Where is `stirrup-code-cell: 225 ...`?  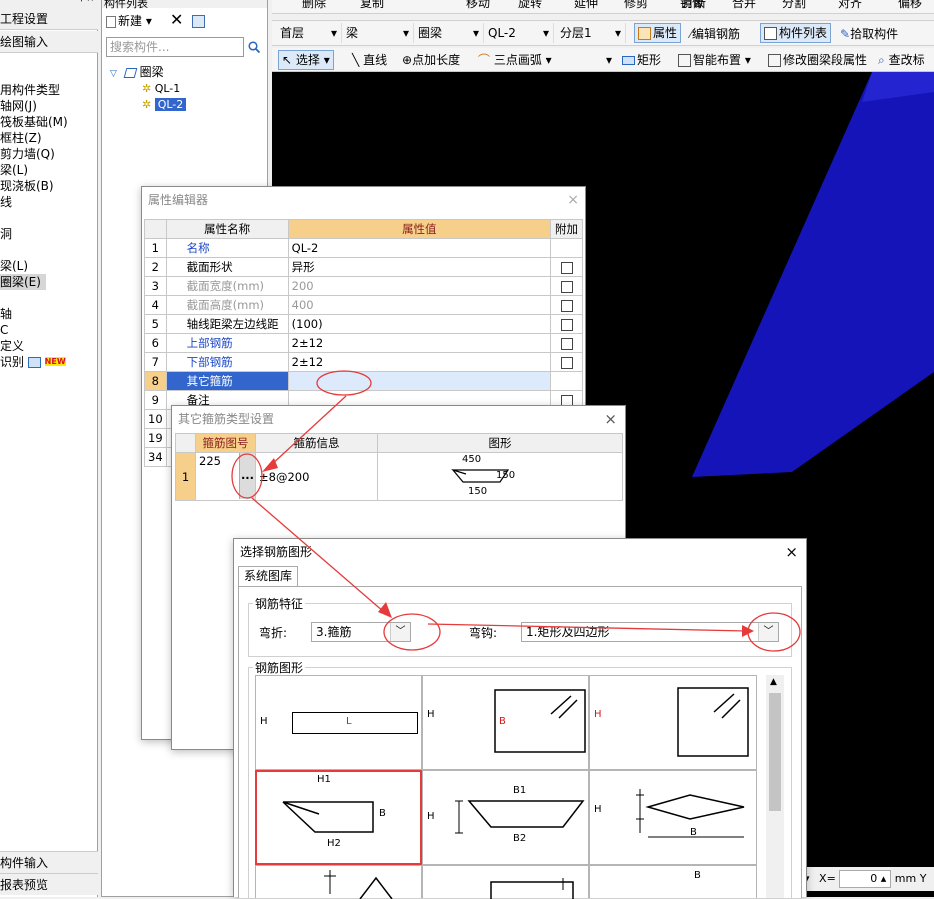
stirrup-code-cell: 225 ... is located at coordinates (225, 476).